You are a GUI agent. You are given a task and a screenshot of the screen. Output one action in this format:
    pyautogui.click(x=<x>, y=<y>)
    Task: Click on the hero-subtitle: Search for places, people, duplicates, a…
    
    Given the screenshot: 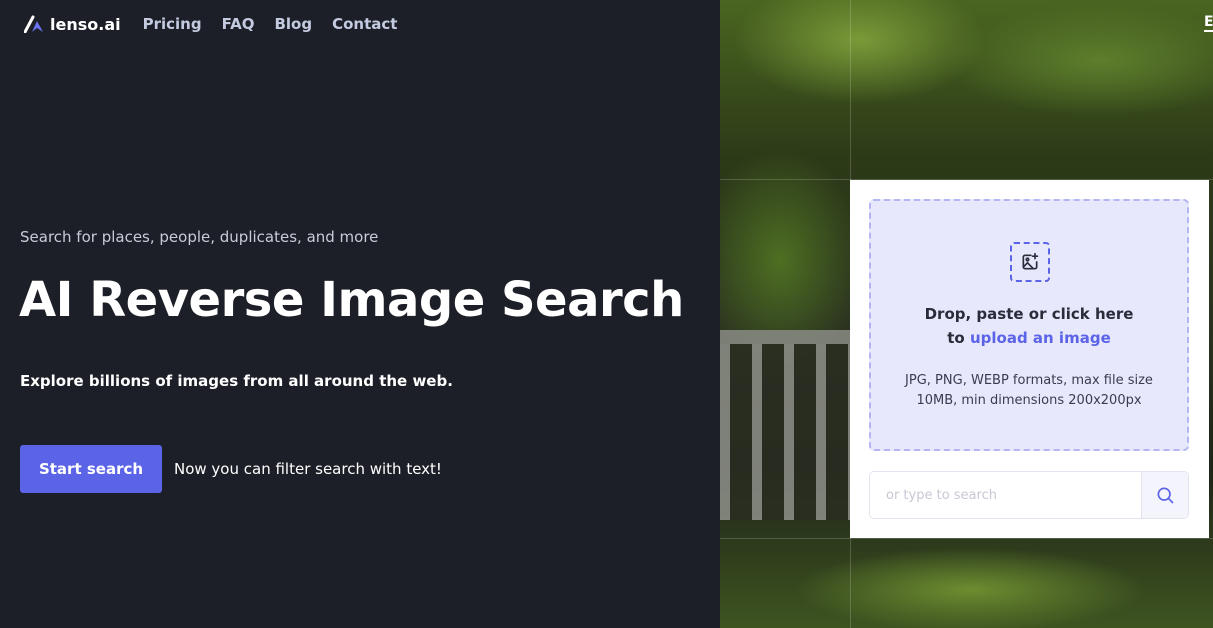 What is the action you would take?
    pyautogui.click(x=199, y=237)
    